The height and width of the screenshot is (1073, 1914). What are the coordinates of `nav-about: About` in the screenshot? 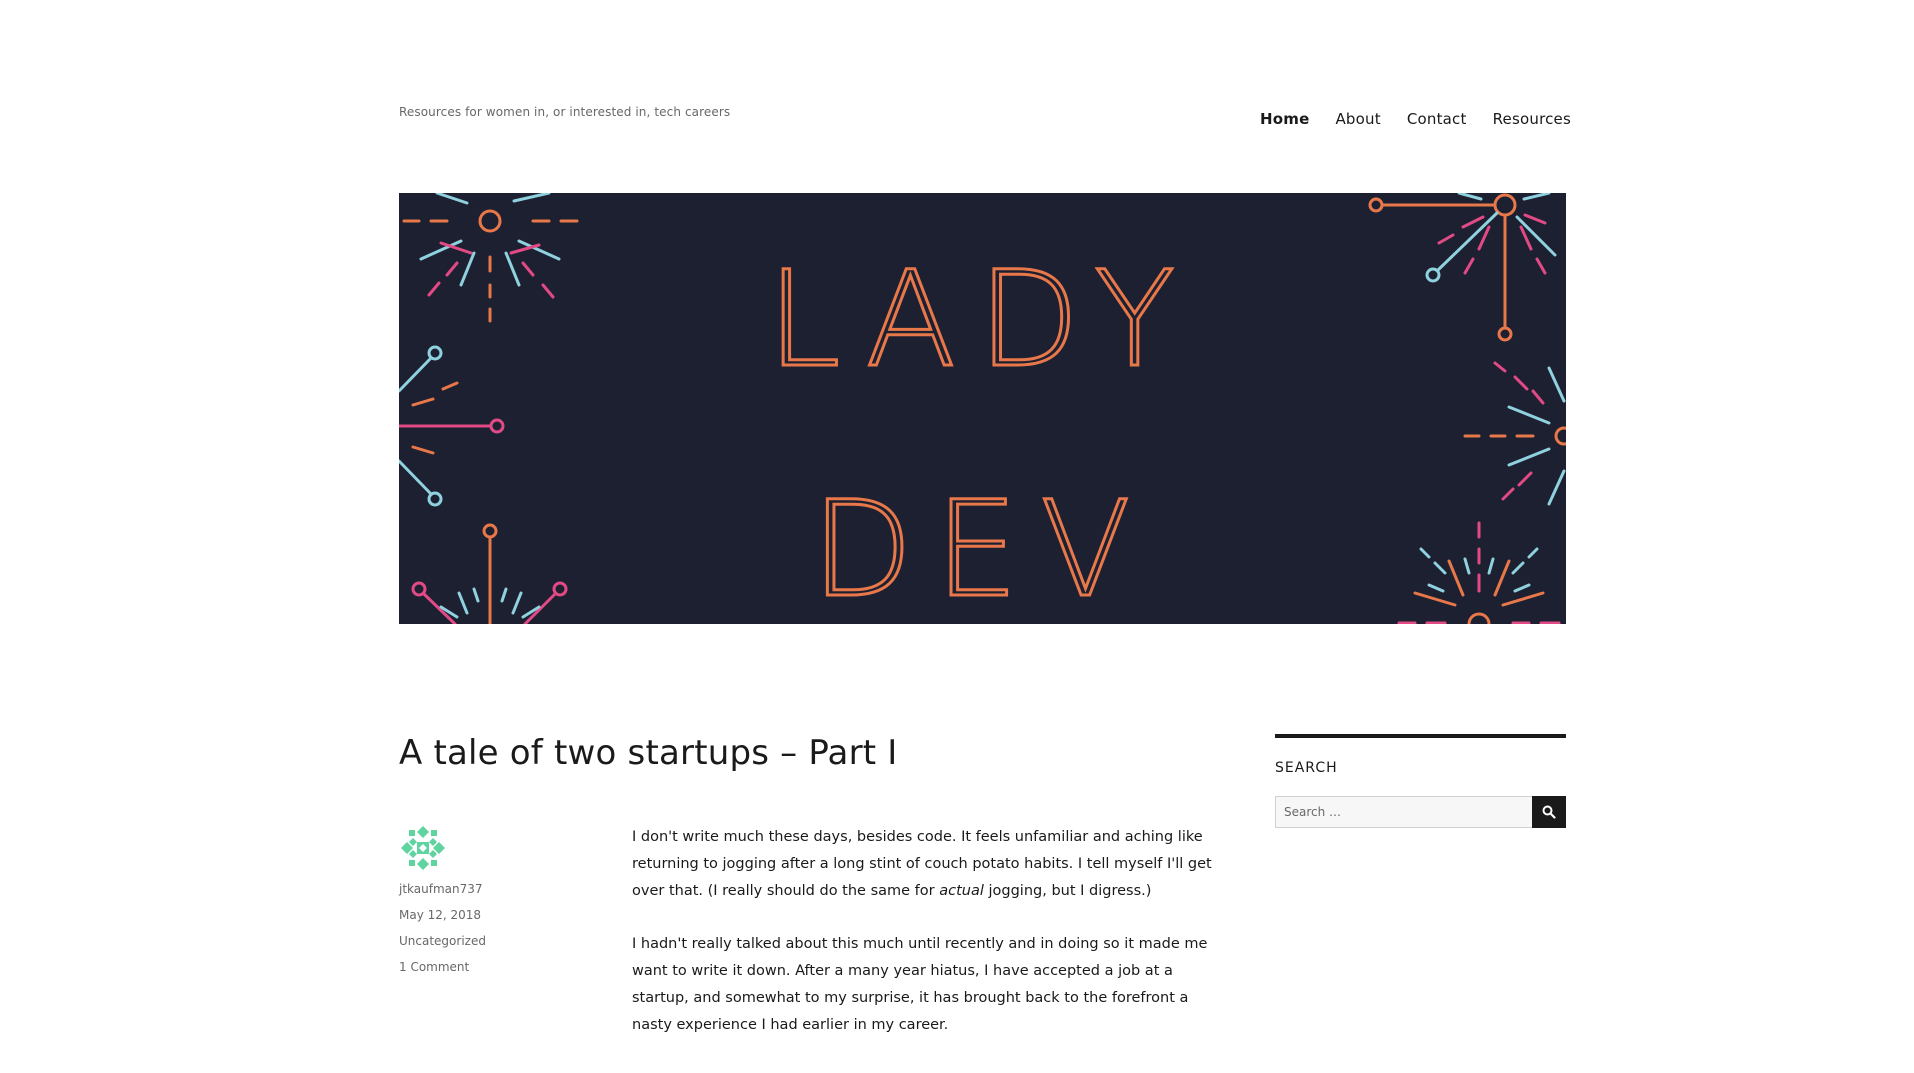 It's located at (1357, 119).